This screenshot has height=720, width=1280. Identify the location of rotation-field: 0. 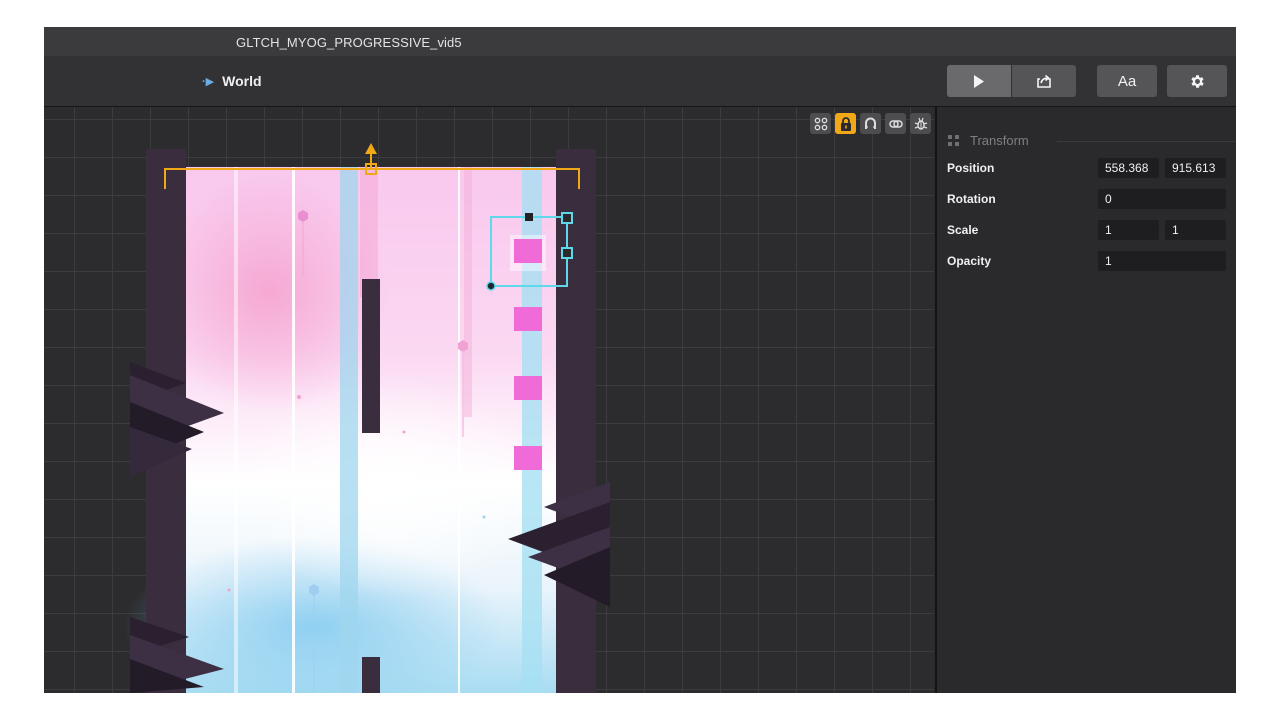
(1162, 199).